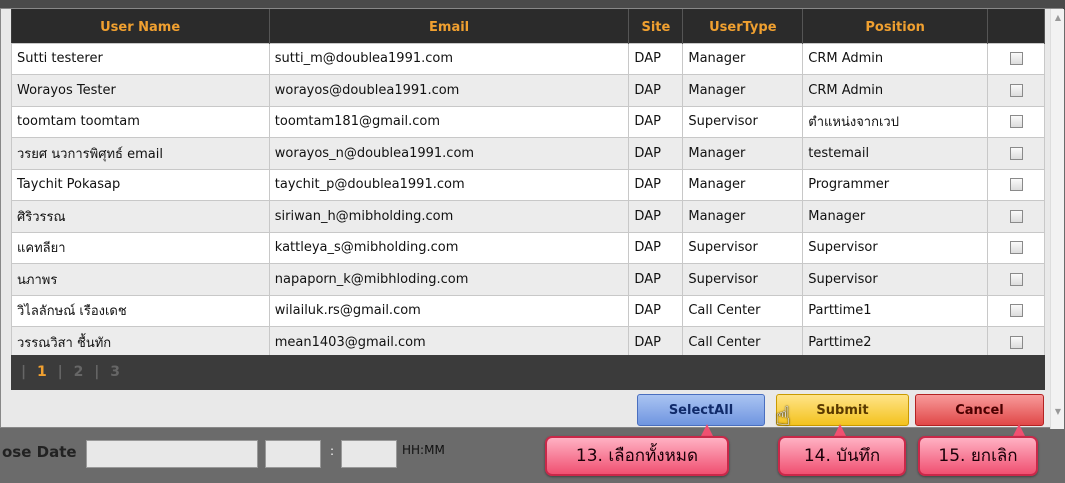 Image resolution: width=1065 pixels, height=483 pixels. What do you see at coordinates (978, 456) in the screenshot?
I see `callout-cancel: 15. ยกเลิก` at bounding box center [978, 456].